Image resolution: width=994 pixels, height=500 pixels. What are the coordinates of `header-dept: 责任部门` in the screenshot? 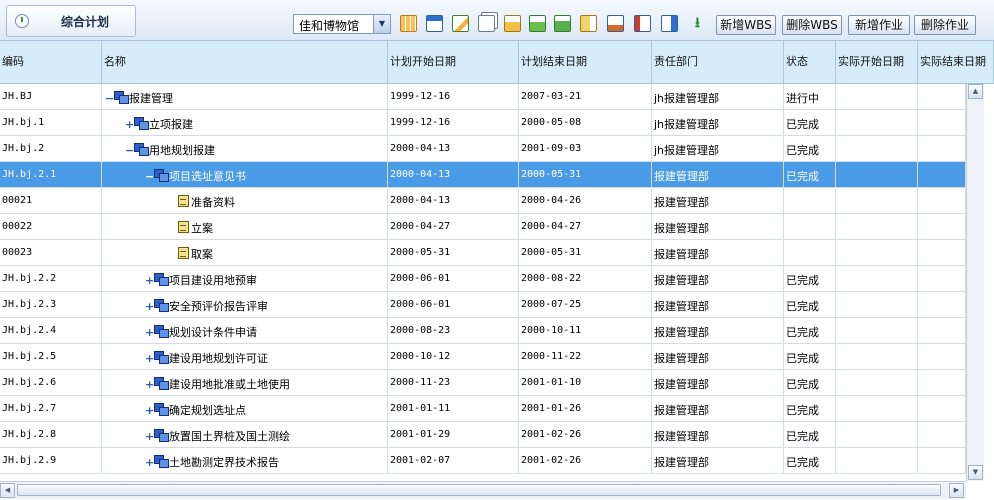 It's located at (718, 62).